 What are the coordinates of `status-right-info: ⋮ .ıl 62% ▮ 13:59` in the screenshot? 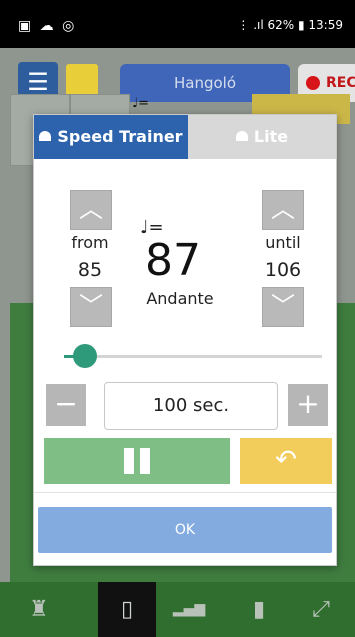 It's located at (290, 25).